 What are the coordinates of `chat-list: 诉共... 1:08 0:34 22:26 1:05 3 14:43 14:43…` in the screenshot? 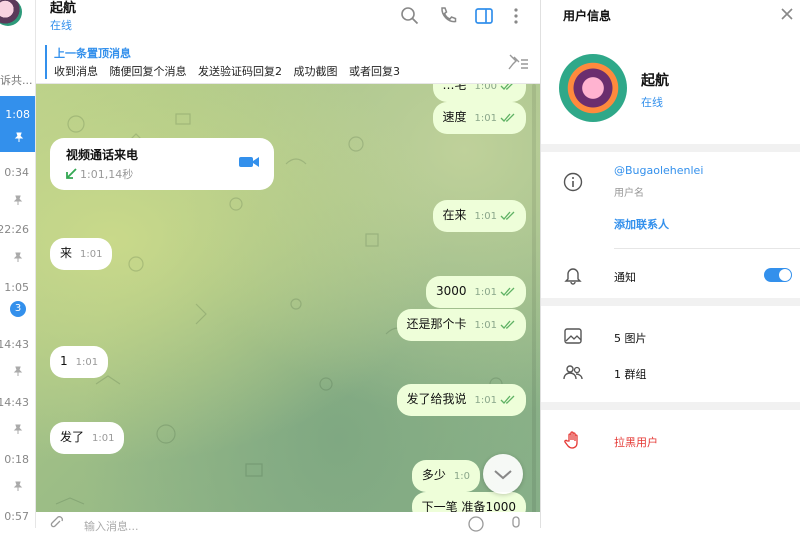 It's located at (18, 264).